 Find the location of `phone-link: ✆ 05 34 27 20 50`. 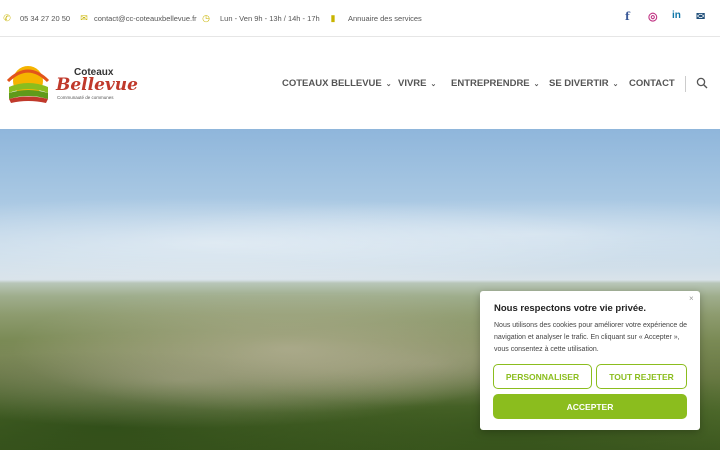

phone-link: ✆ 05 34 27 20 50 is located at coordinates (36, 18).